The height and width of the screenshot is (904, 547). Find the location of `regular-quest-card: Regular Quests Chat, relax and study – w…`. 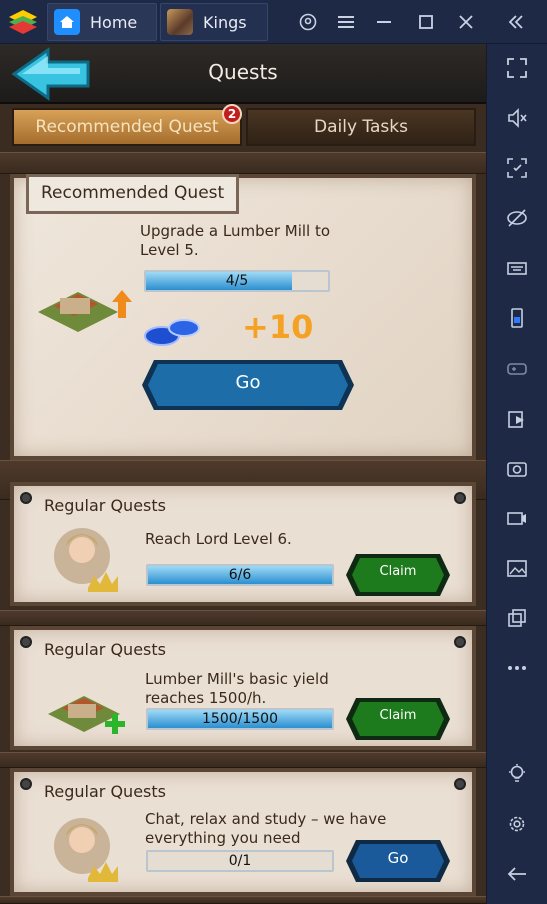

regular-quest-card: Regular Quests Chat, relax and study – w… is located at coordinates (243, 832).